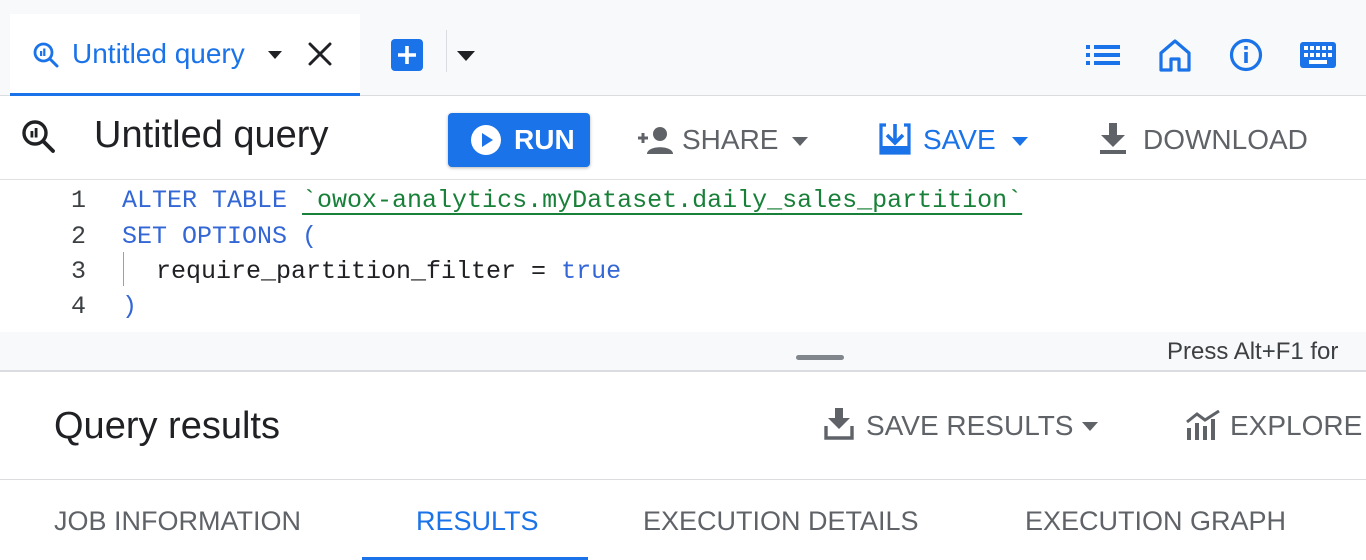  Describe the element at coordinates (591, 271) in the screenshot. I see `sql-keyword: true` at that location.